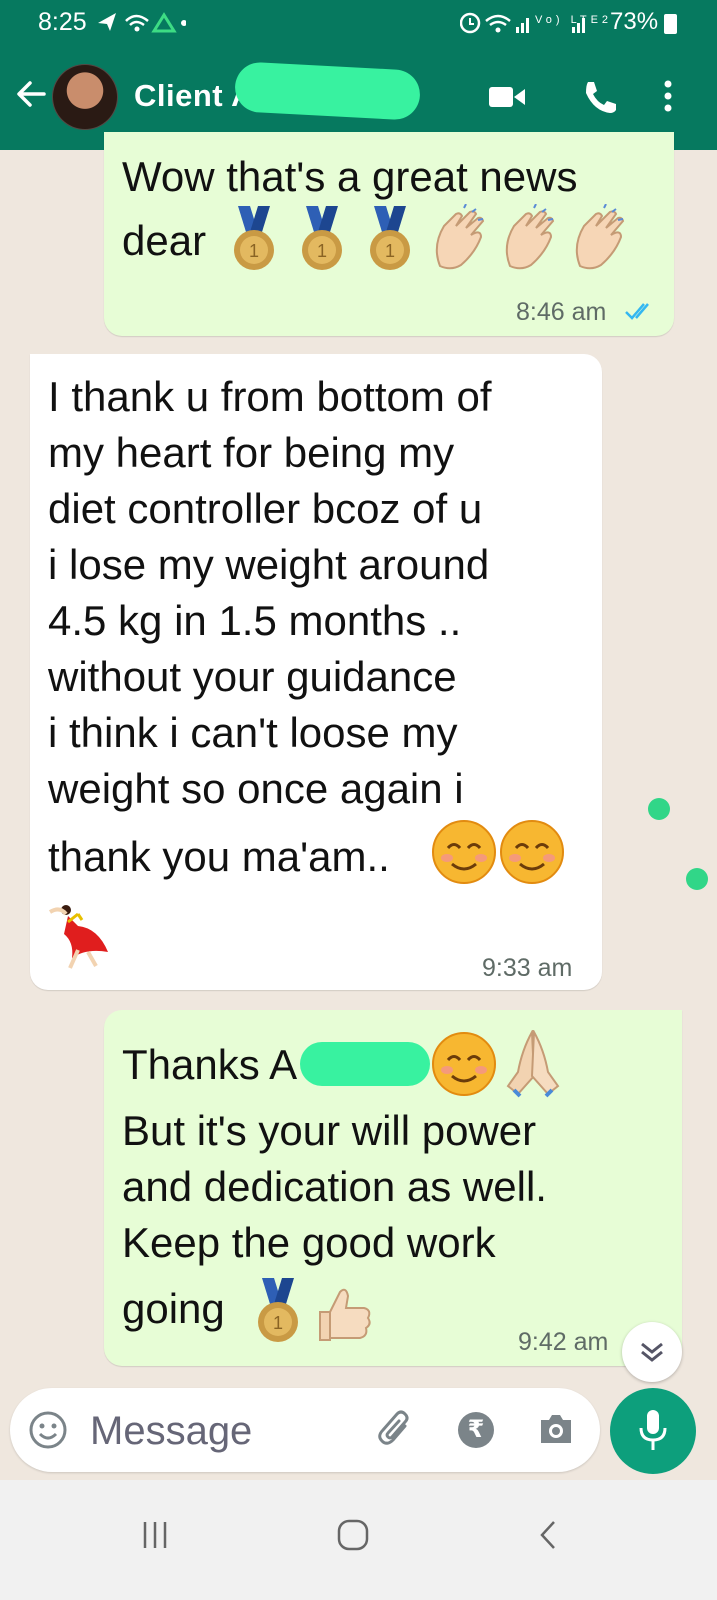 This screenshot has height=1600, width=717. I want to click on mic-button, so click(653, 1431).